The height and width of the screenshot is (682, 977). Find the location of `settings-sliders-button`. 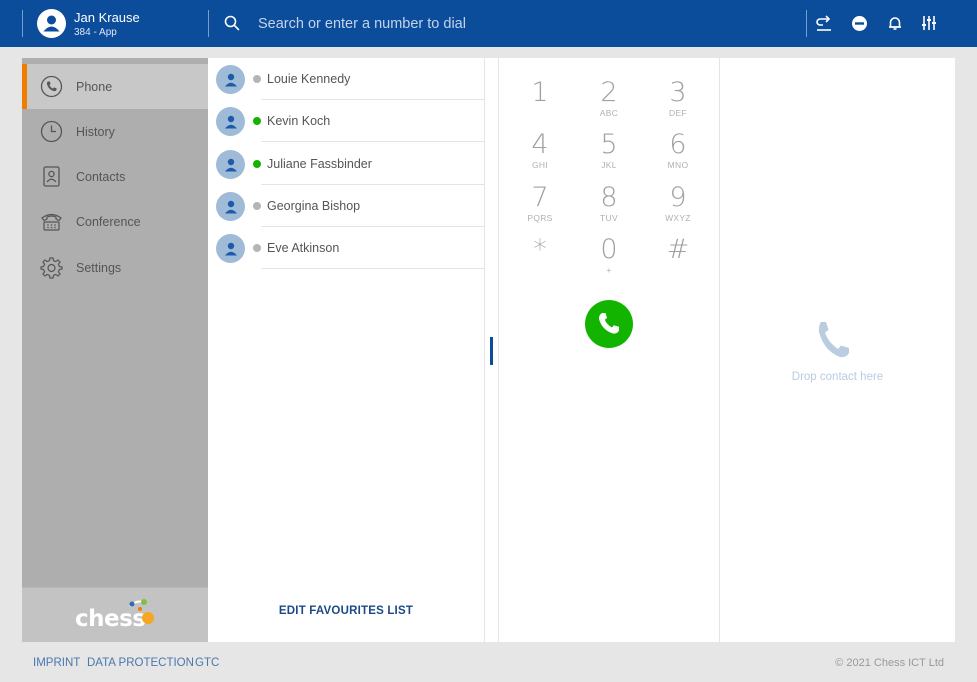

settings-sliders-button is located at coordinates (929, 23).